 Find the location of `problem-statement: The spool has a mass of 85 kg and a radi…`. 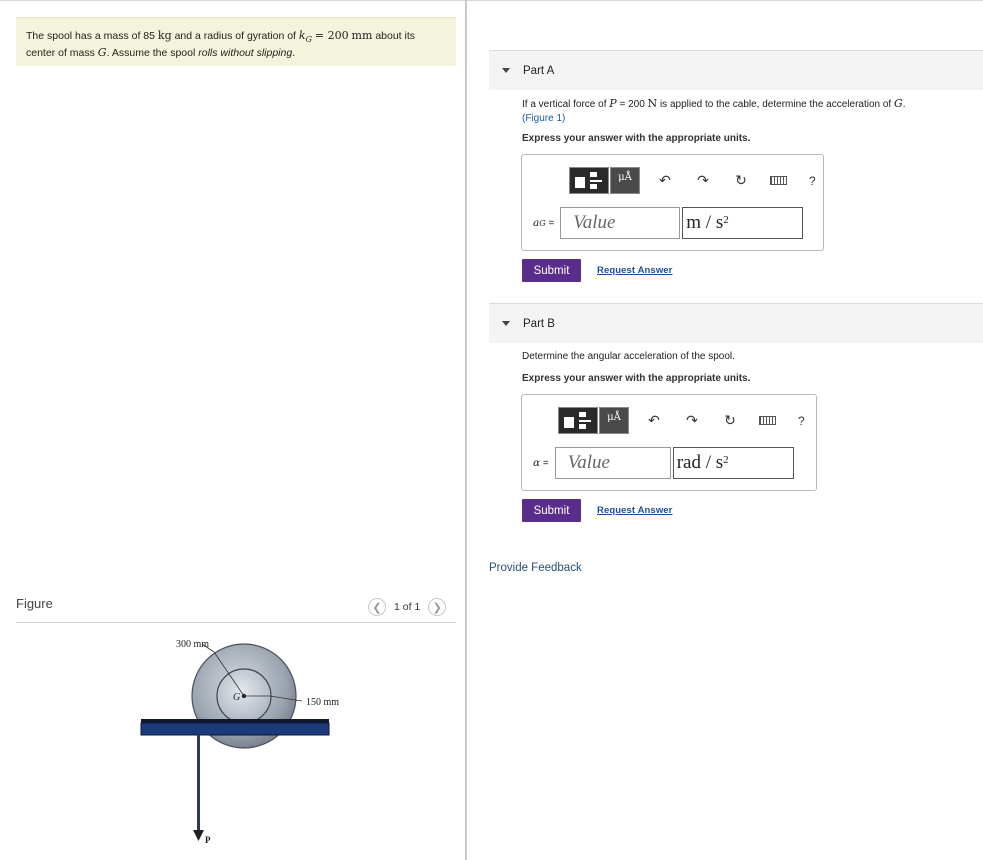

problem-statement: The spool has a mass of 85 kg and a radi… is located at coordinates (236, 41).